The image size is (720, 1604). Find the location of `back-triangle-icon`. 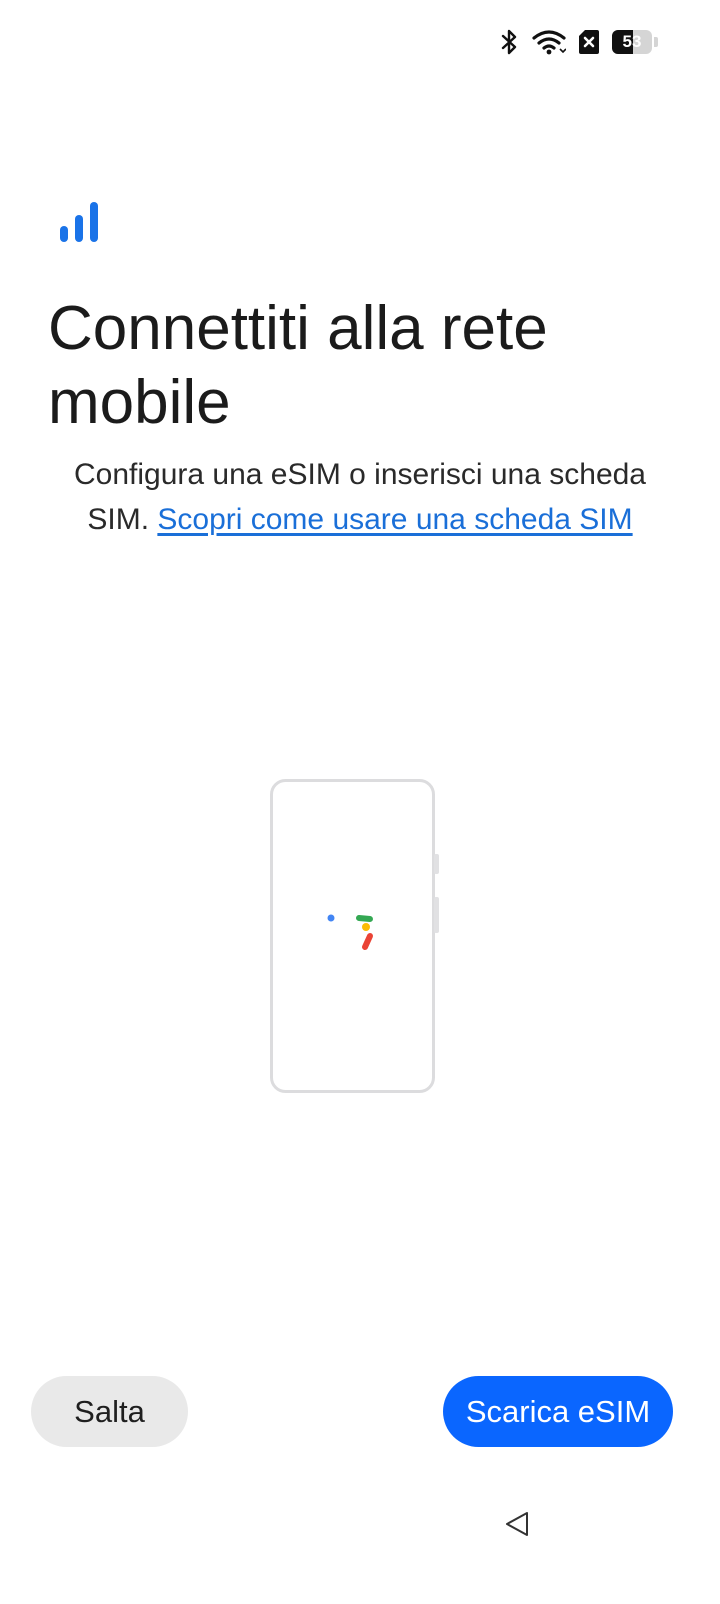

back-triangle-icon is located at coordinates (517, 1526).